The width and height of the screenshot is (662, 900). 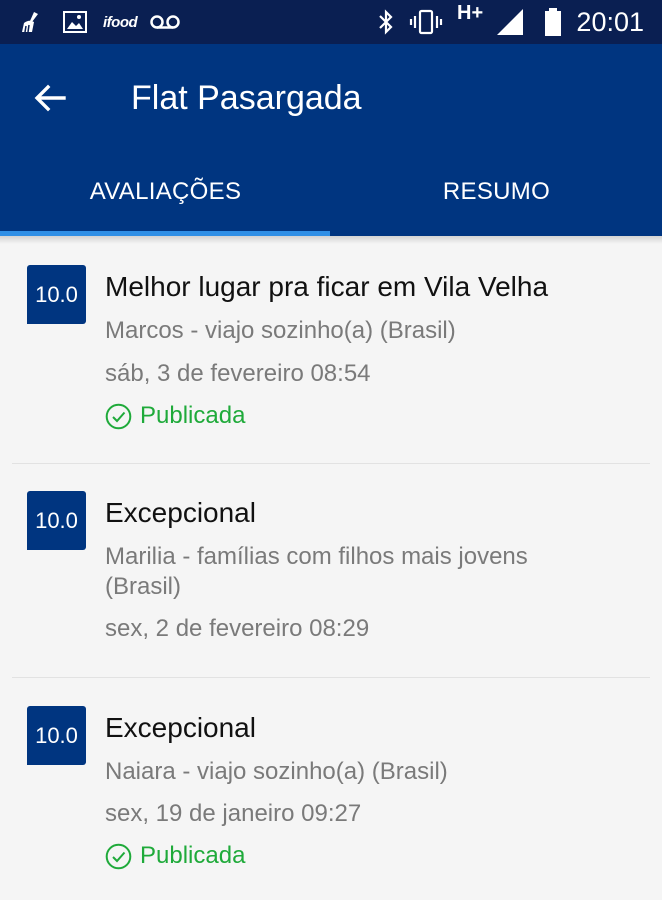 What do you see at coordinates (165, 191) in the screenshot?
I see `tab-label: AVALIAÇÕES` at bounding box center [165, 191].